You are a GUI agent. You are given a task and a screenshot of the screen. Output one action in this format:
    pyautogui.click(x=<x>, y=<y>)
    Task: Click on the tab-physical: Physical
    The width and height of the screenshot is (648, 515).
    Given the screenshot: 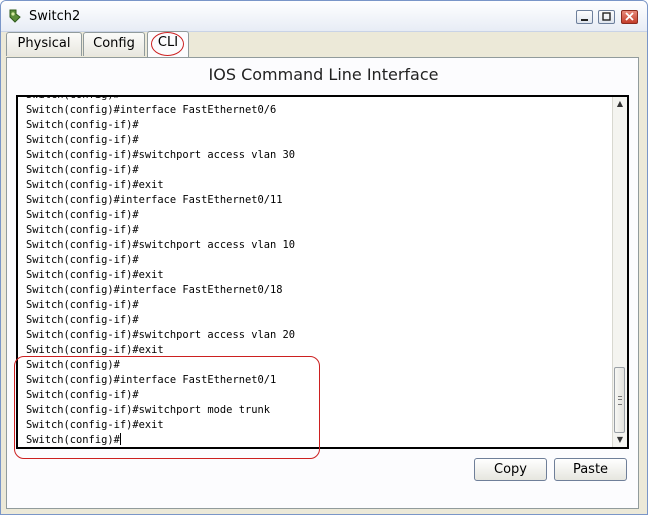 What is the action you would take?
    pyautogui.click(x=44, y=44)
    